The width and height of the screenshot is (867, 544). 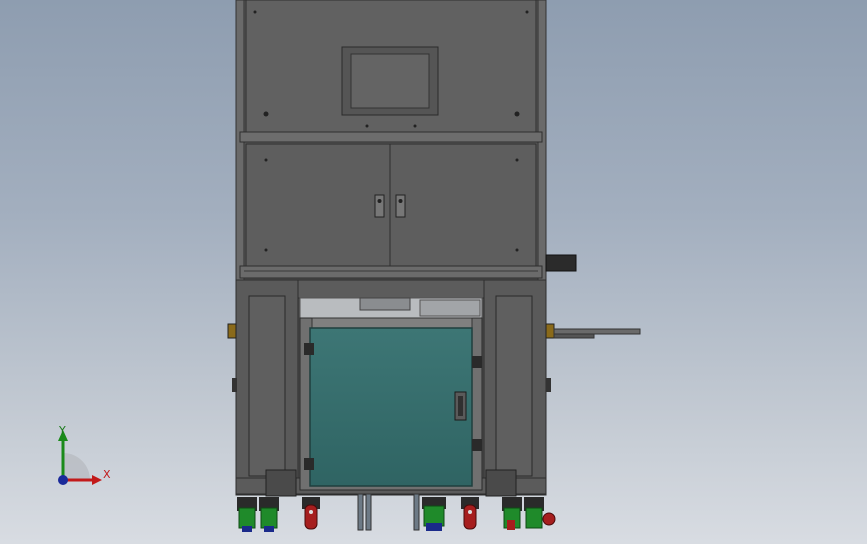 I want to click on z-axis-origin, so click(x=63, y=480).